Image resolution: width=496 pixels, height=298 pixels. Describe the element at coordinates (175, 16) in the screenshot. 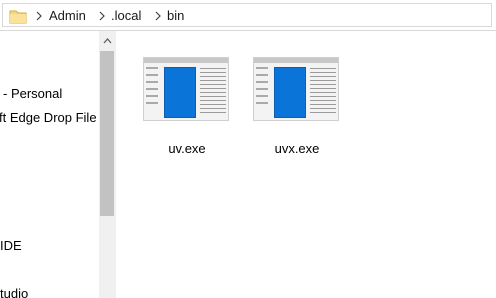

I see `breadcrumb-bin: bin` at that location.